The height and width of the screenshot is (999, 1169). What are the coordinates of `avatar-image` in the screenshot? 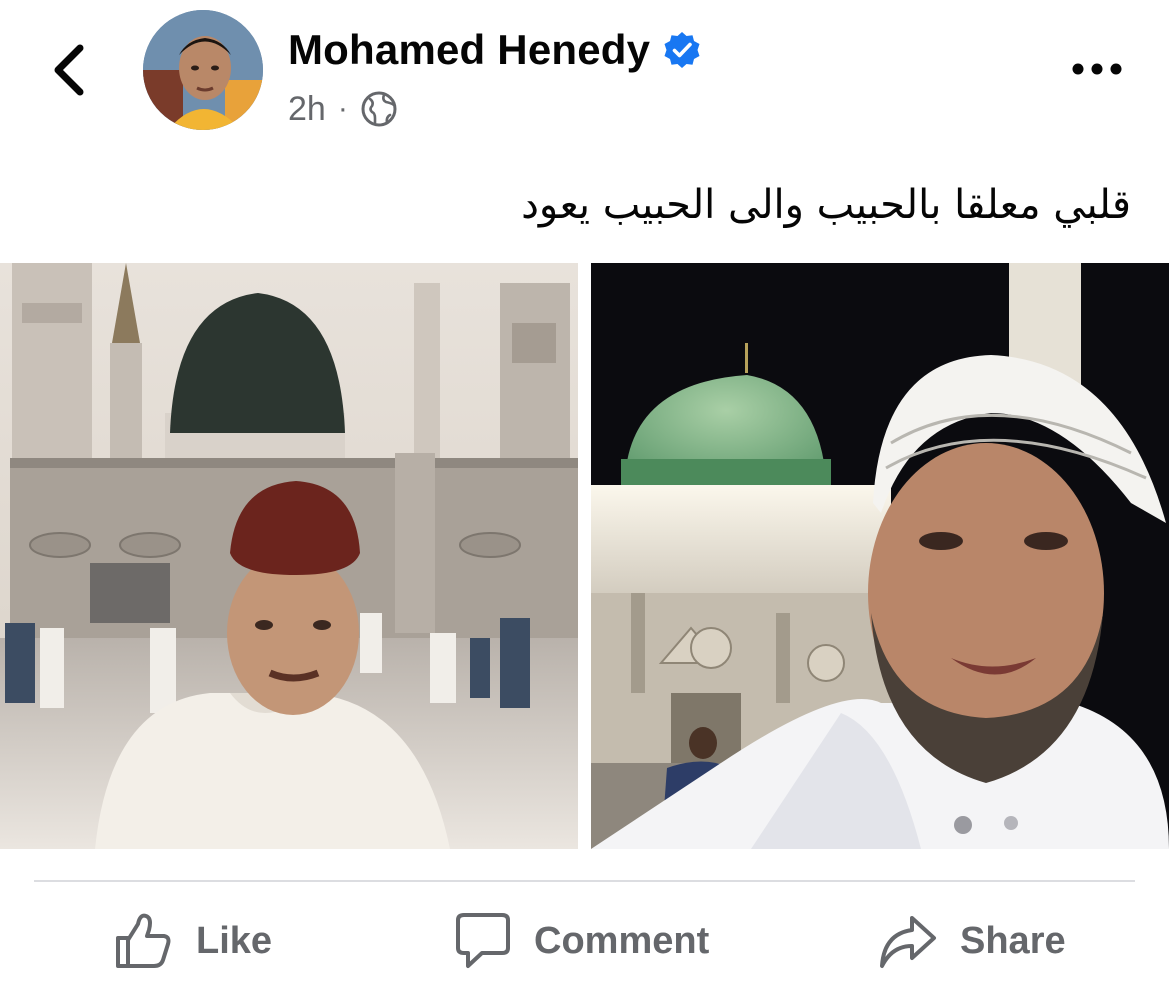 It's located at (203, 70).